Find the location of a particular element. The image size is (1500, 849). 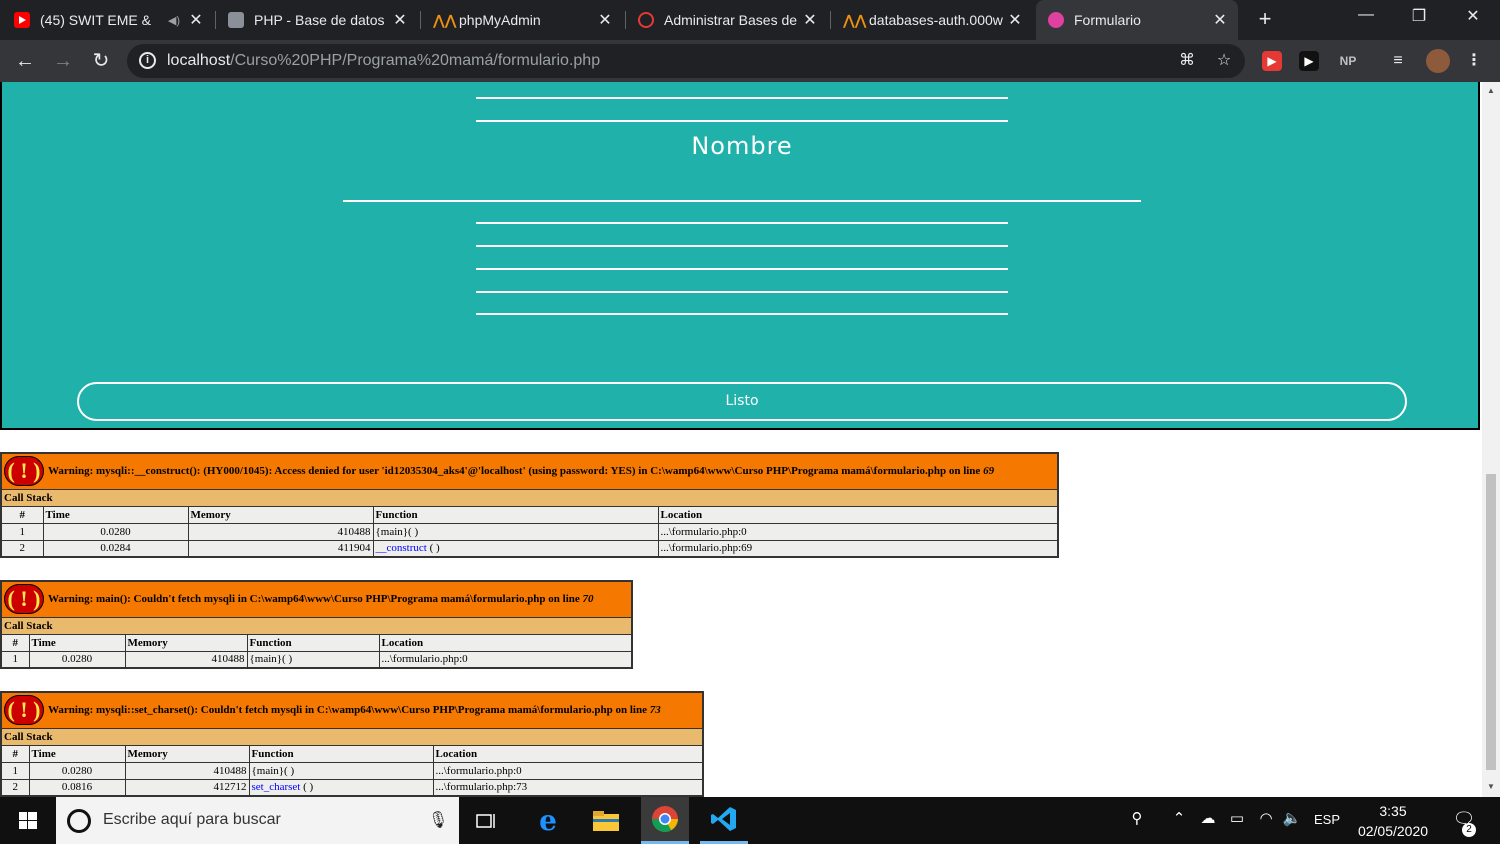

clock: 3:35 02/05/2020 is located at coordinates (1393, 821).